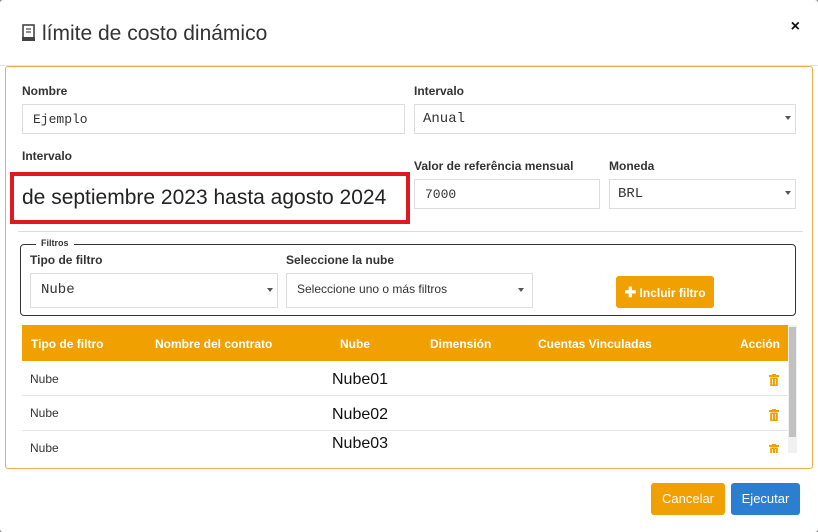 The width and height of the screenshot is (818, 532). Describe the element at coordinates (631, 194) in the screenshot. I see `moneda-select-value: BRL` at that location.